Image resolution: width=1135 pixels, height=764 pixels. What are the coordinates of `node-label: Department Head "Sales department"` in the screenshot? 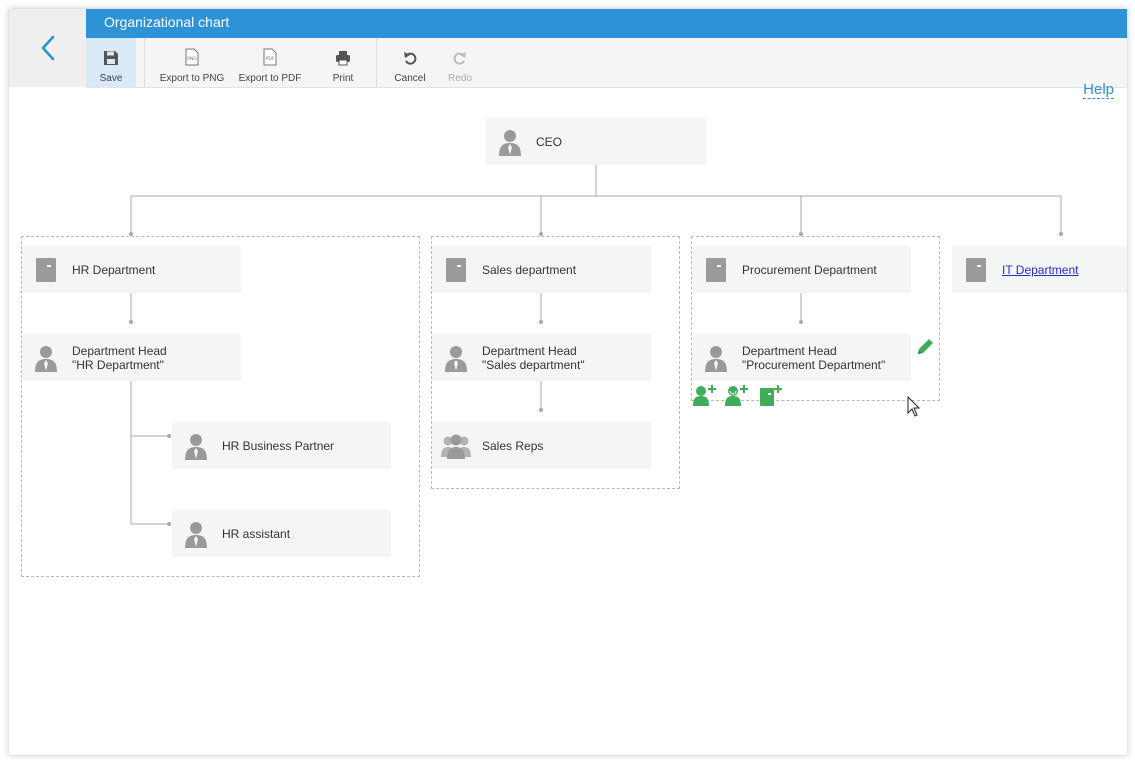 It's located at (533, 358).